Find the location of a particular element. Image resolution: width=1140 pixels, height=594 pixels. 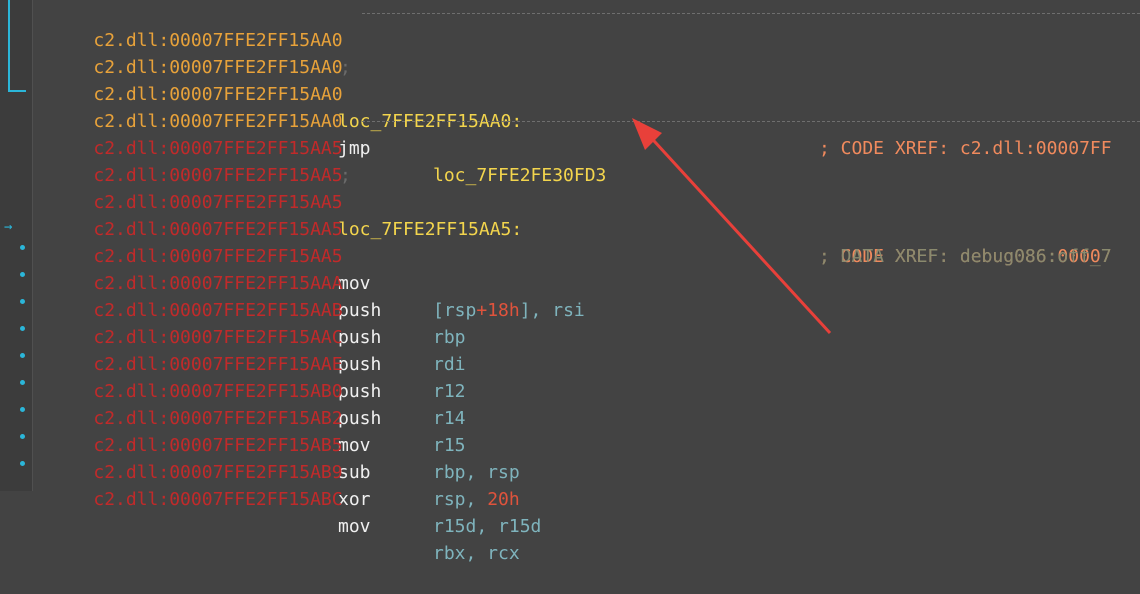

operand: [rsp+18h], rsi is located at coordinates (509, 310).